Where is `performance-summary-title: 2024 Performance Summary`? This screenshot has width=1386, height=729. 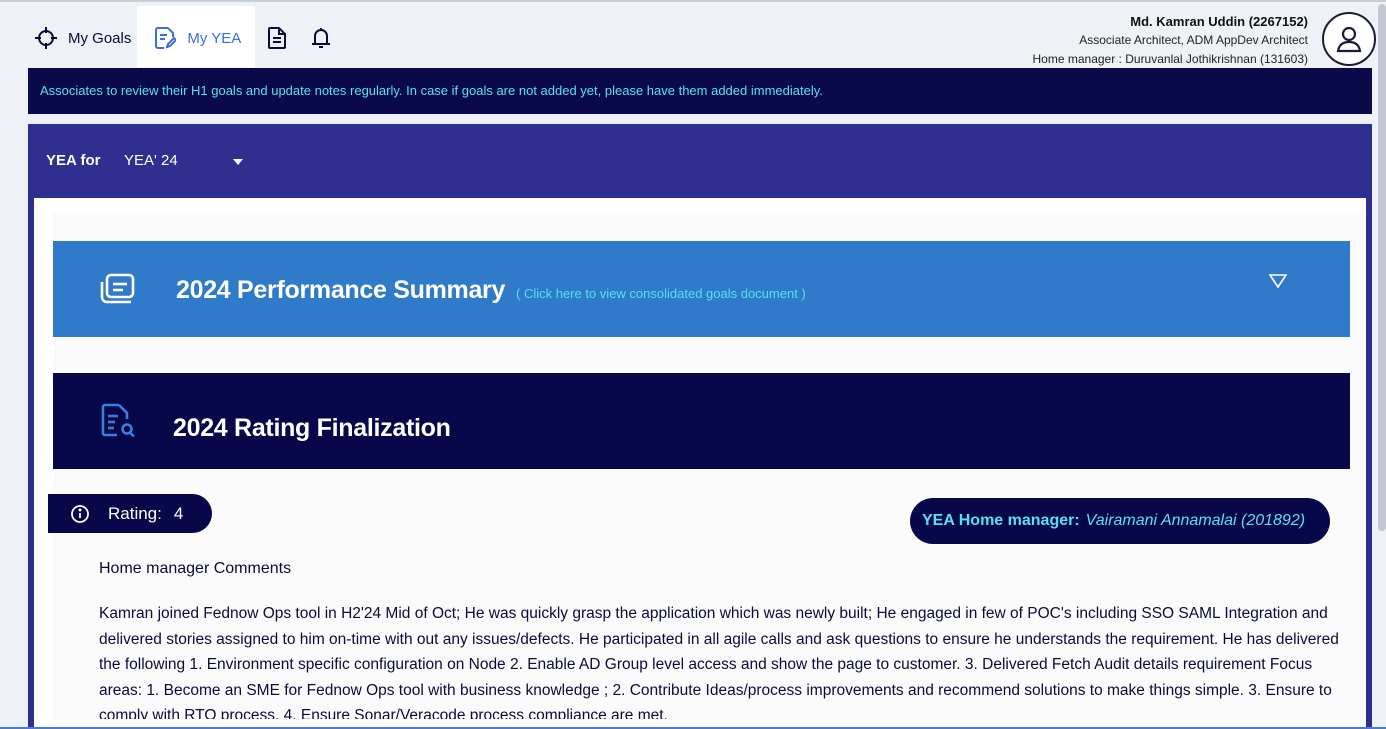 performance-summary-title: 2024 Performance Summary is located at coordinates (341, 290).